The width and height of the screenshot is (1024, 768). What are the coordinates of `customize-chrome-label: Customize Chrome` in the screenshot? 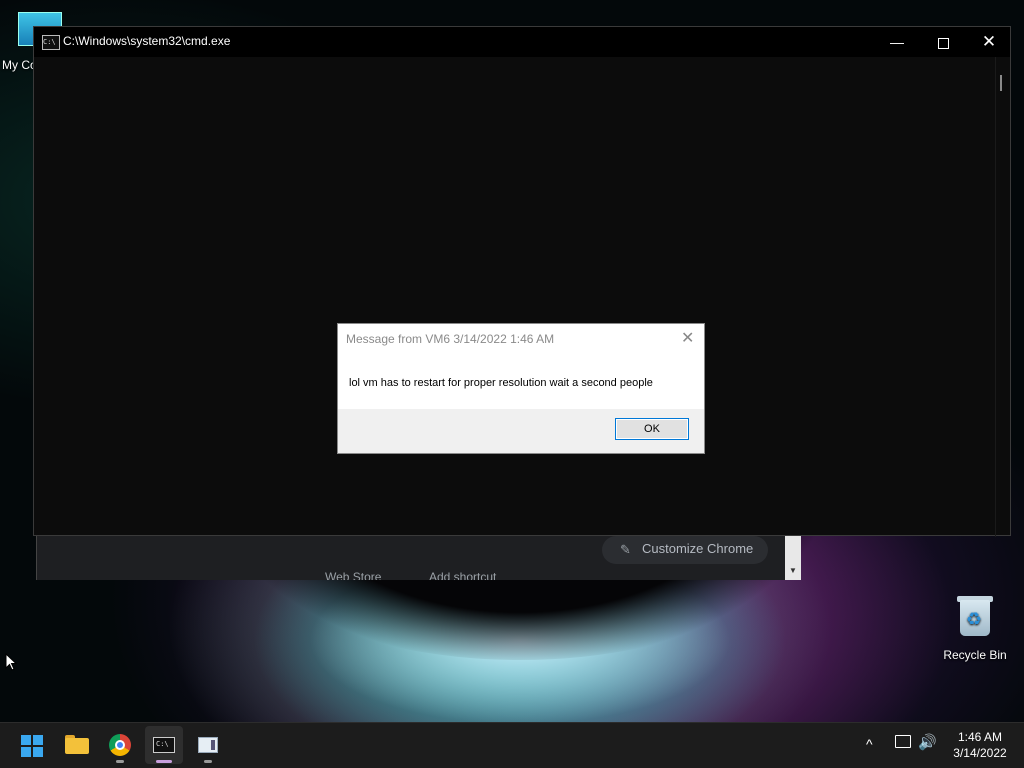 It's located at (698, 548).